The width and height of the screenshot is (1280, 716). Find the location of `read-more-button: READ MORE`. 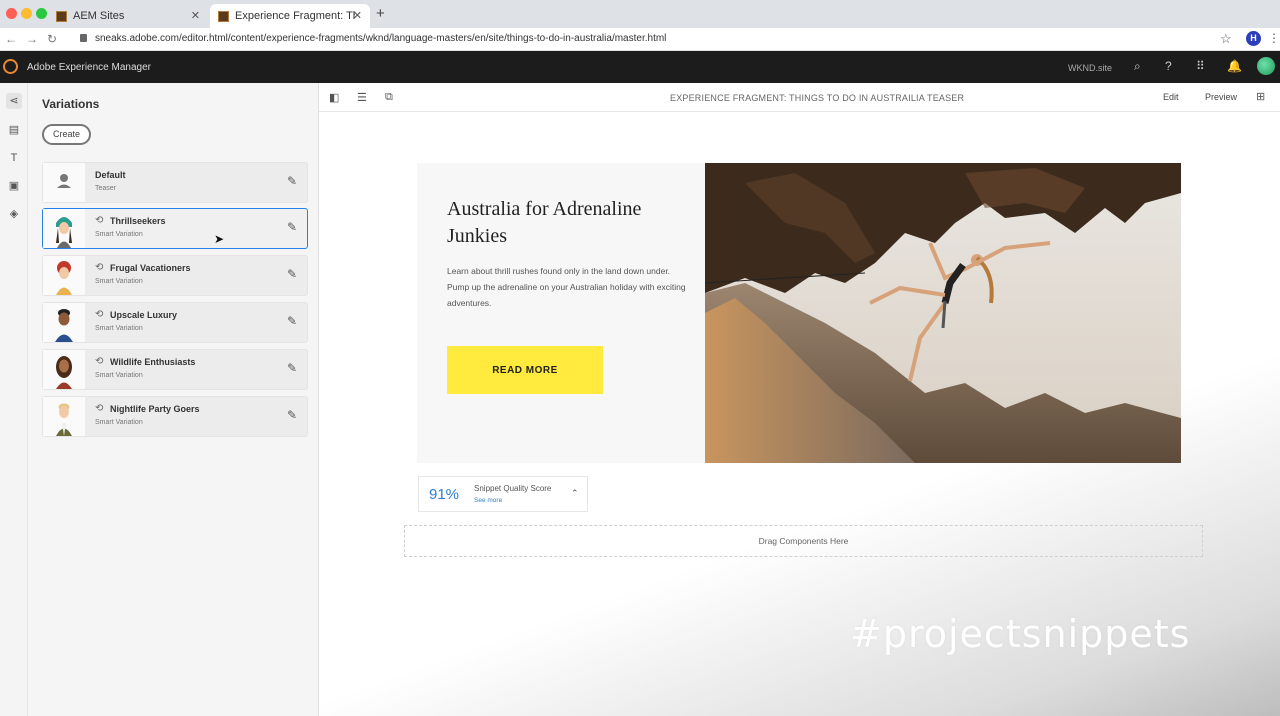

read-more-button: READ MORE is located at coordinates (525, 370).